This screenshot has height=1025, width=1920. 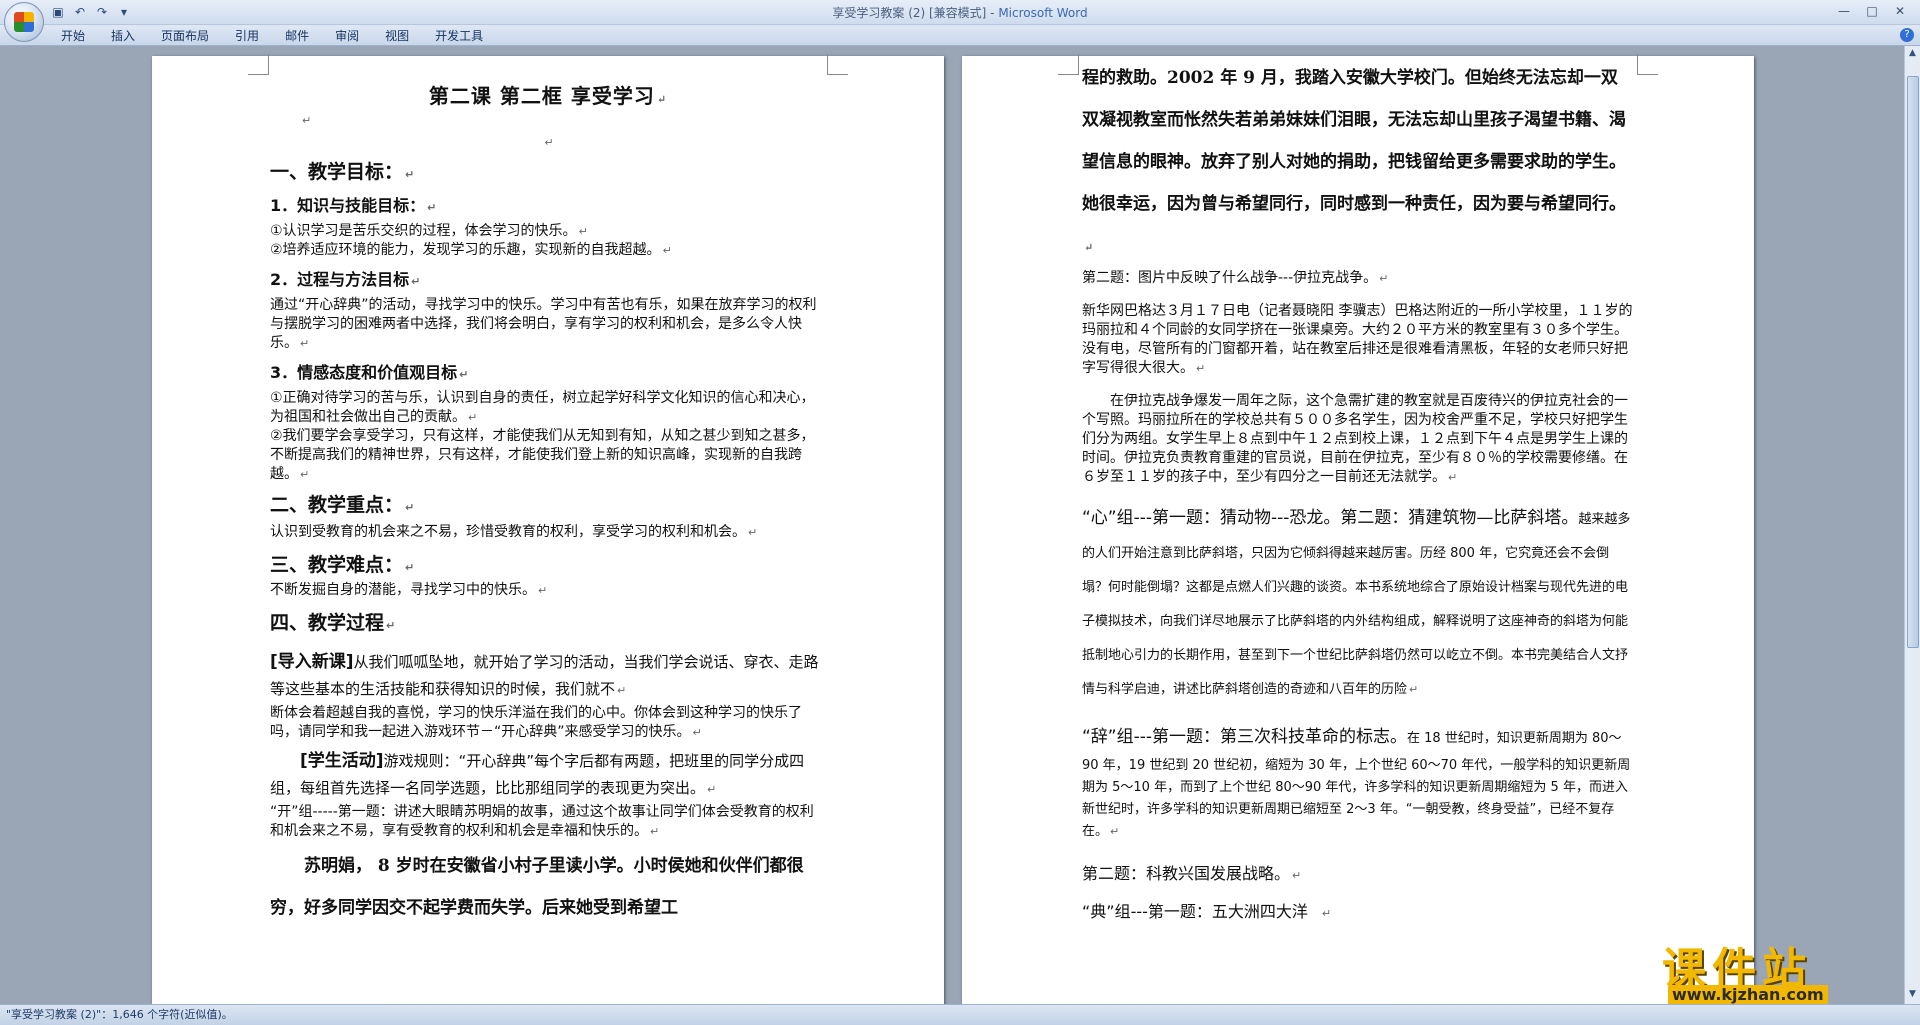 I want to click on tab-developer: 开发工具, so click(x=459, y=36).